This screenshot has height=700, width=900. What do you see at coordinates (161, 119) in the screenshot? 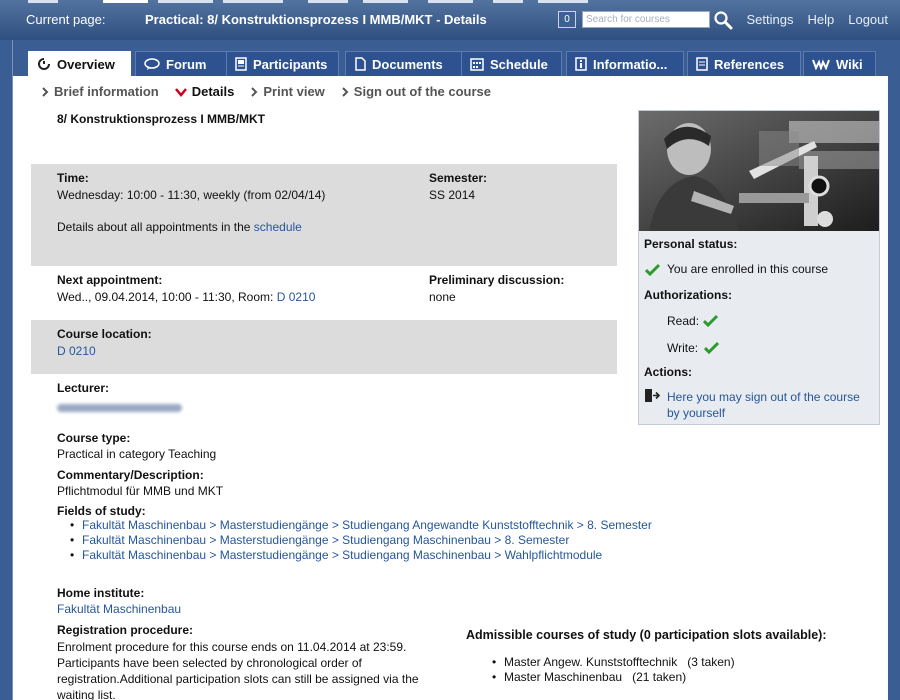
I see `course-title: 8/ Konstruktionsprozess I MMB/MKT` at bounding box center [161, 119].